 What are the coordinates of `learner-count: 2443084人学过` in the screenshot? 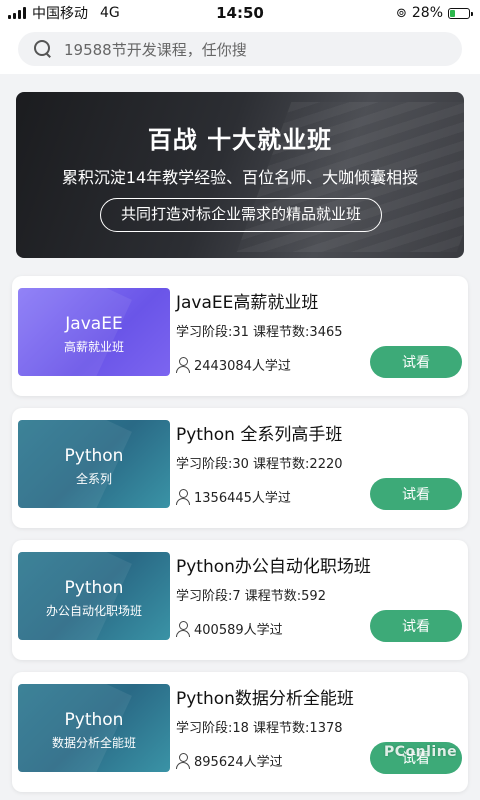 It's located at (233, 364).